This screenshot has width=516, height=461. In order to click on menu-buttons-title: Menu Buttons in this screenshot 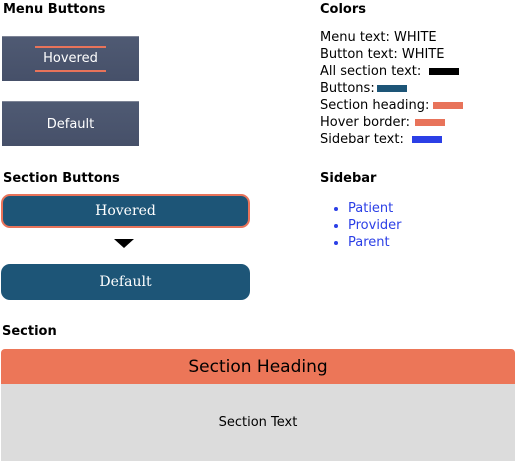, I will do `click(54, 9)`.